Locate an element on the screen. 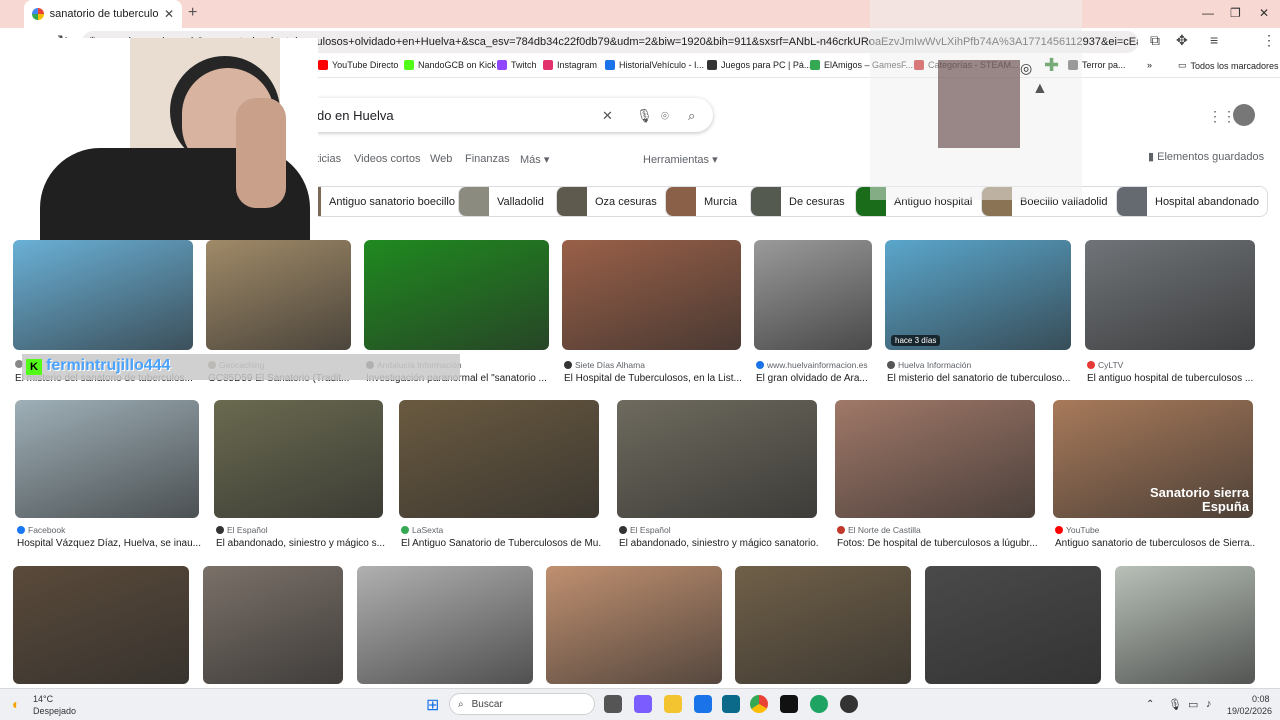 This screenshot has width=1280, height=720. weather-icon: ◐ is located at coordinates (16, 704).